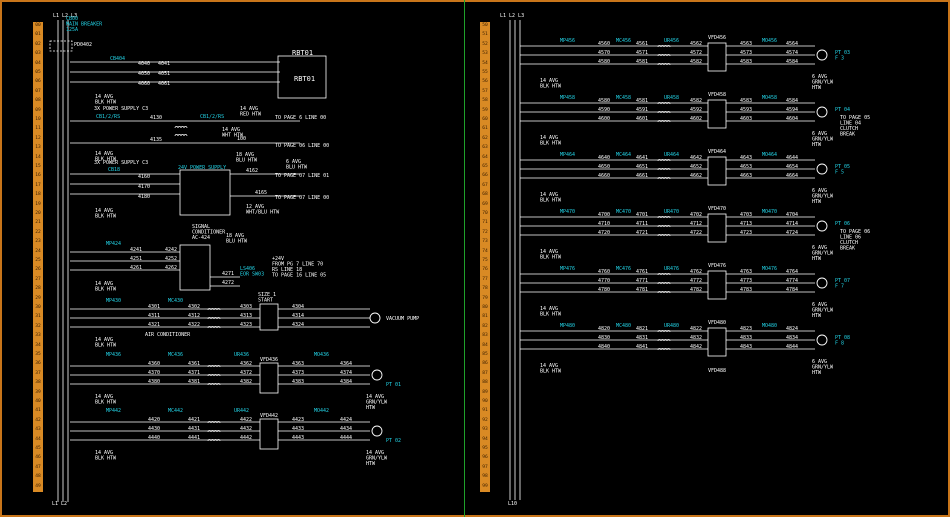 Image resolution: width=950 pixels, height=517 pixels. What do you see at coordinates (269, 360) in the screenshot?
I see `vfd-title: VFD436` at bounding box center [269, 360].